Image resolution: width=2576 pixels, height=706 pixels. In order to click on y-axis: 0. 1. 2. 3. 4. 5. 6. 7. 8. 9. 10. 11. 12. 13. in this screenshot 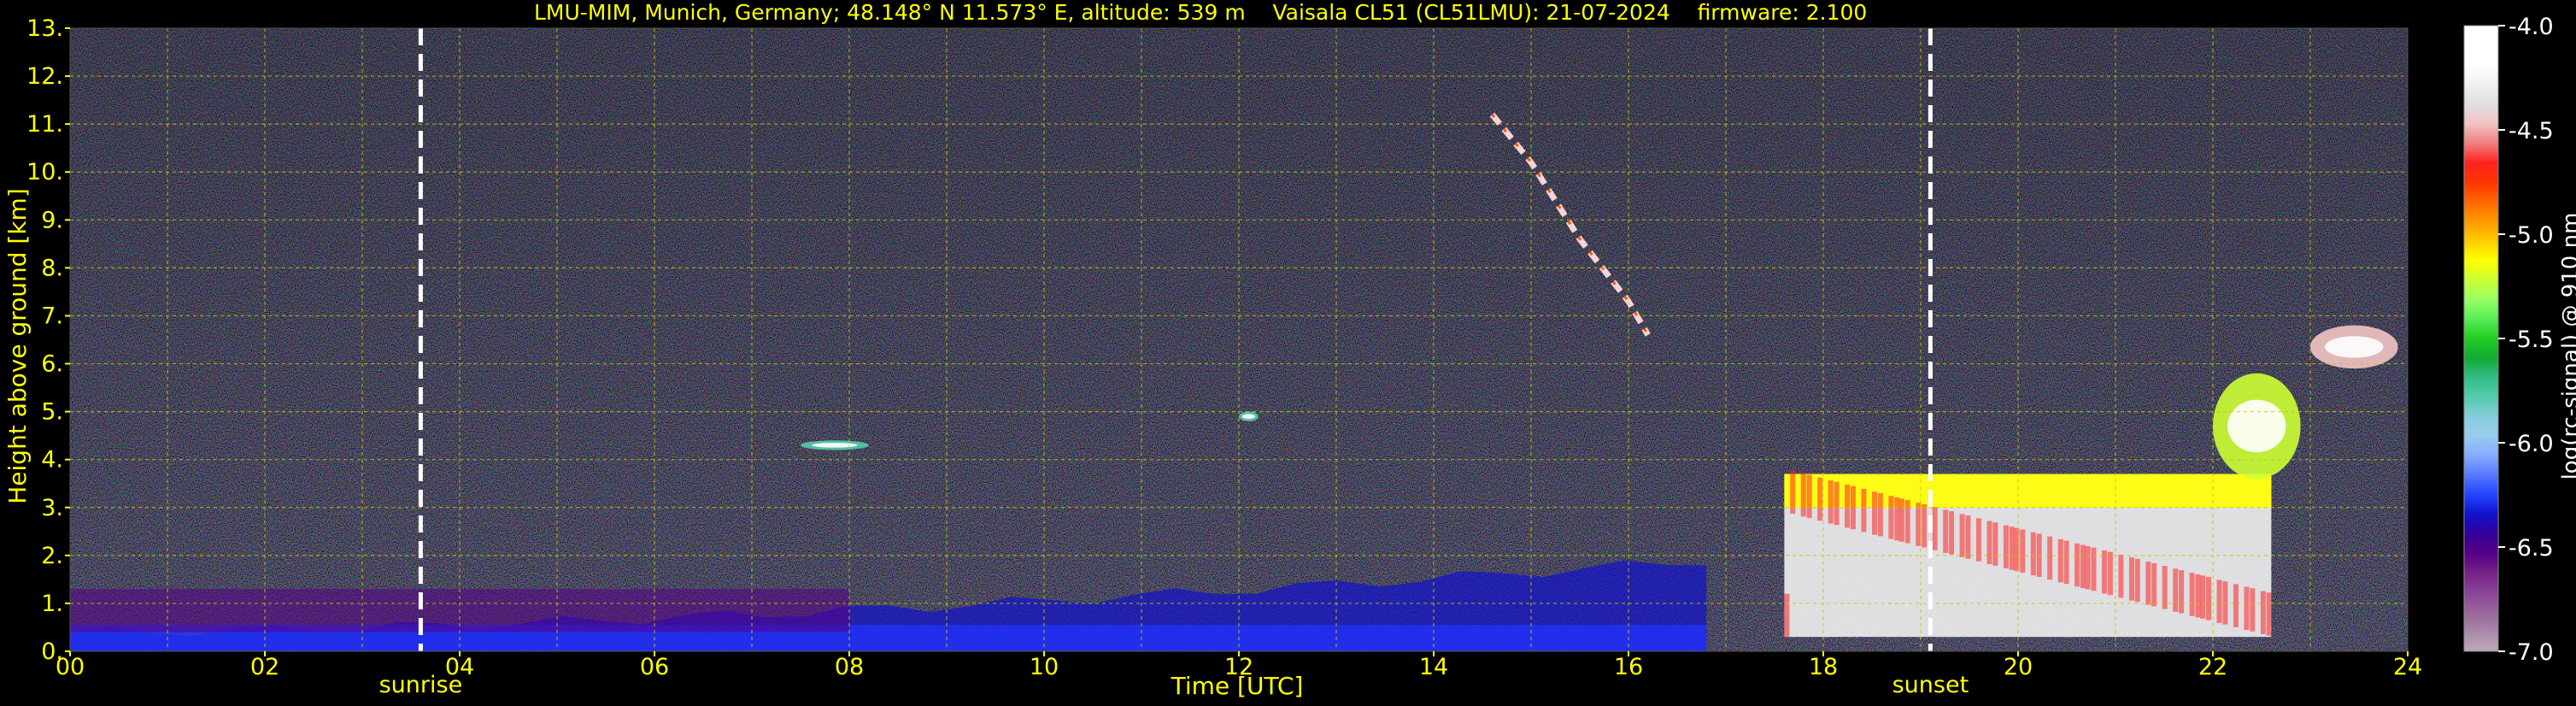, I will do `click(48, 340)`.